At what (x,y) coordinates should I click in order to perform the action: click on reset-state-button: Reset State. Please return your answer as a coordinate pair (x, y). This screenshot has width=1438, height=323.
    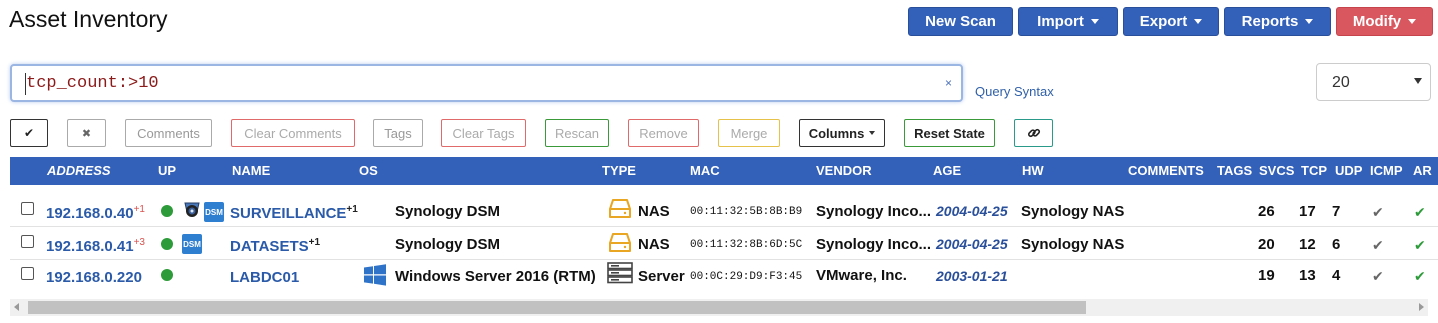
    Looking at the image, I should click on (949, 133).